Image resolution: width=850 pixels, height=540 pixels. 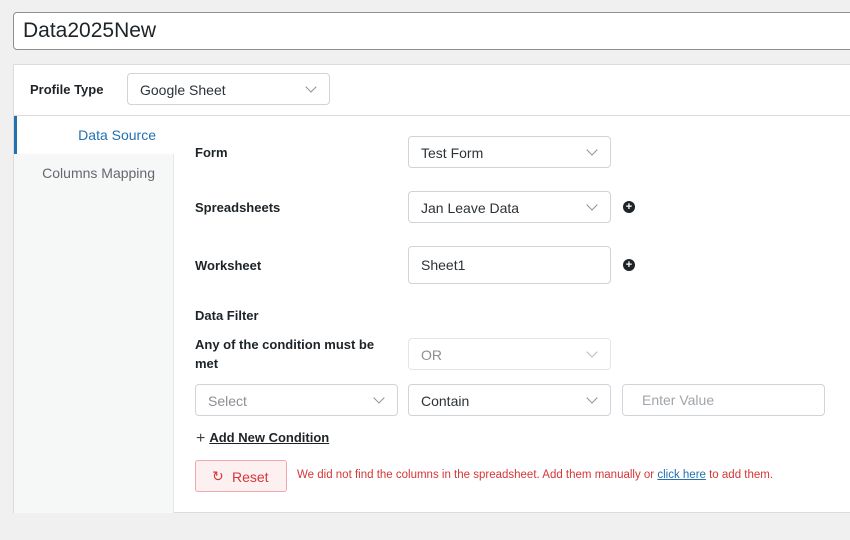 What do you see at coordinates (509, 400) in the screenshot?
I see `condition-operator-select: Contain` at bounding box center [509, 400].